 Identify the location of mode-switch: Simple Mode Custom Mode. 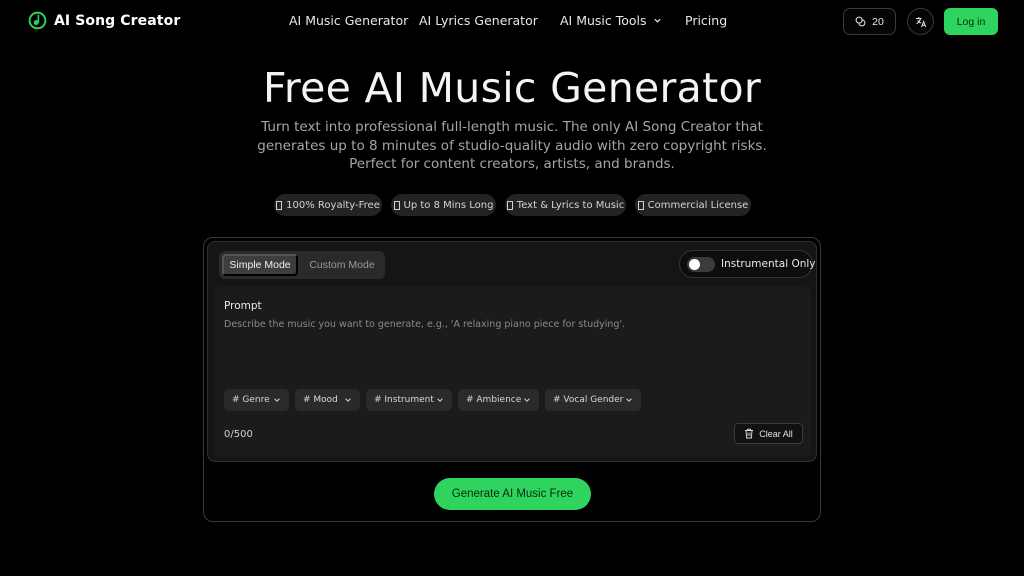
(302, 265).